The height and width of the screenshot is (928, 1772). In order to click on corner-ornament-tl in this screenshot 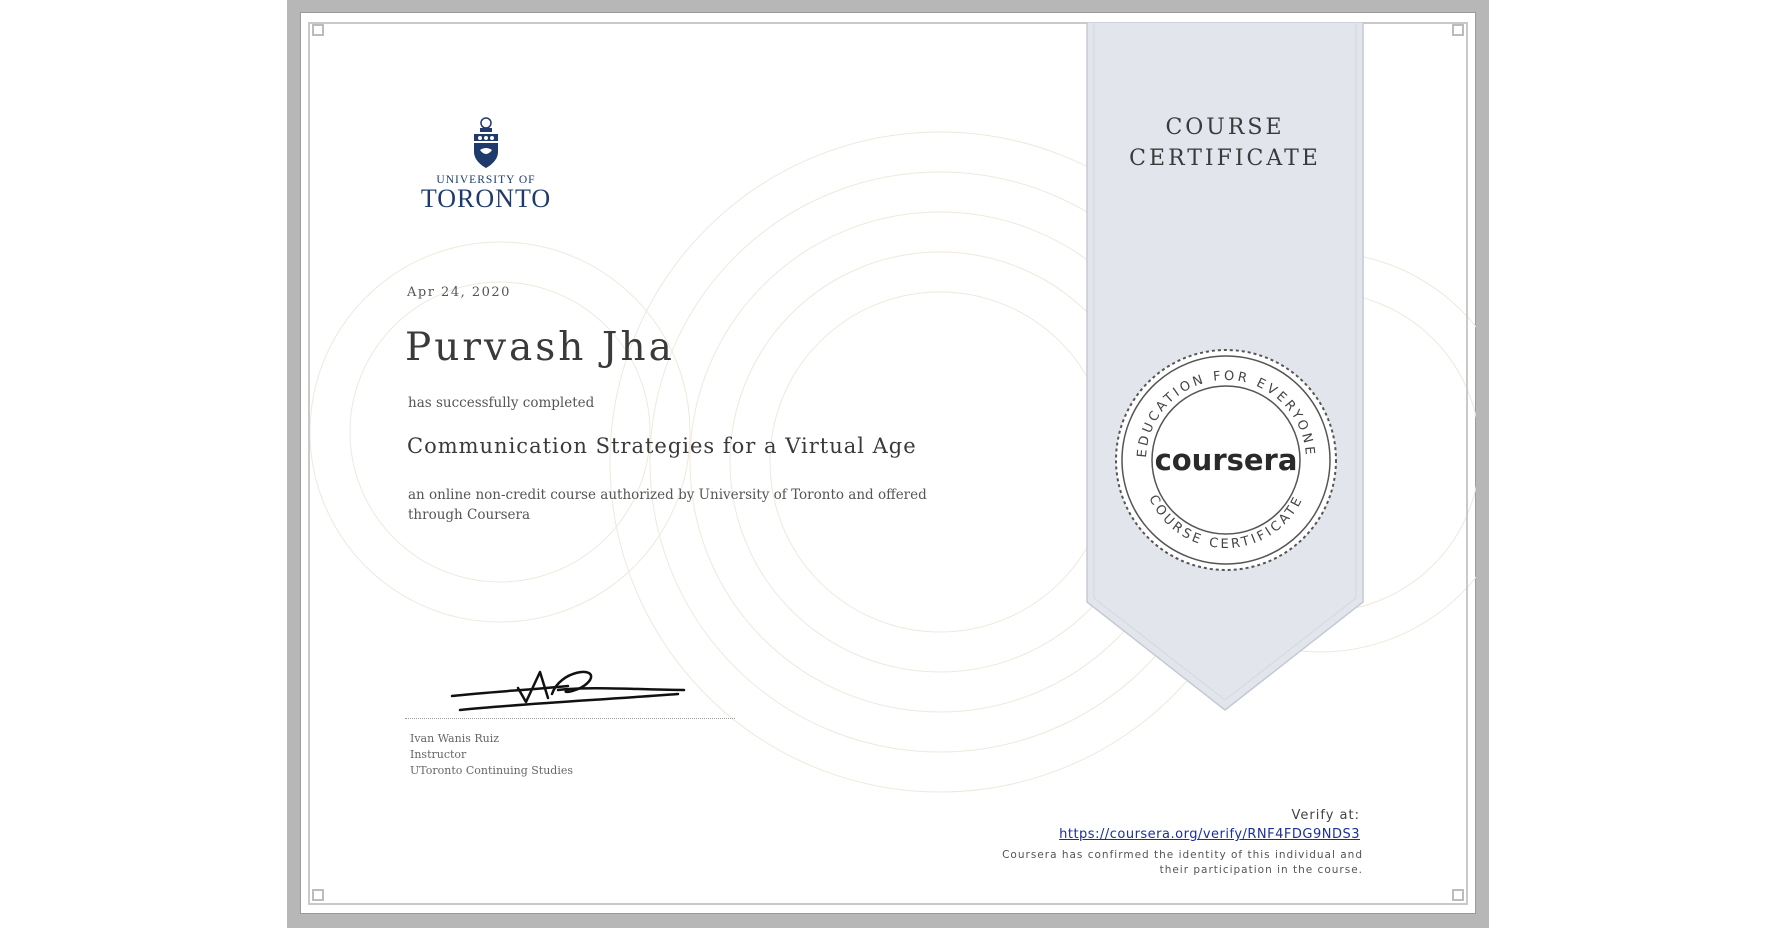, I will do `click(318, 30)`.